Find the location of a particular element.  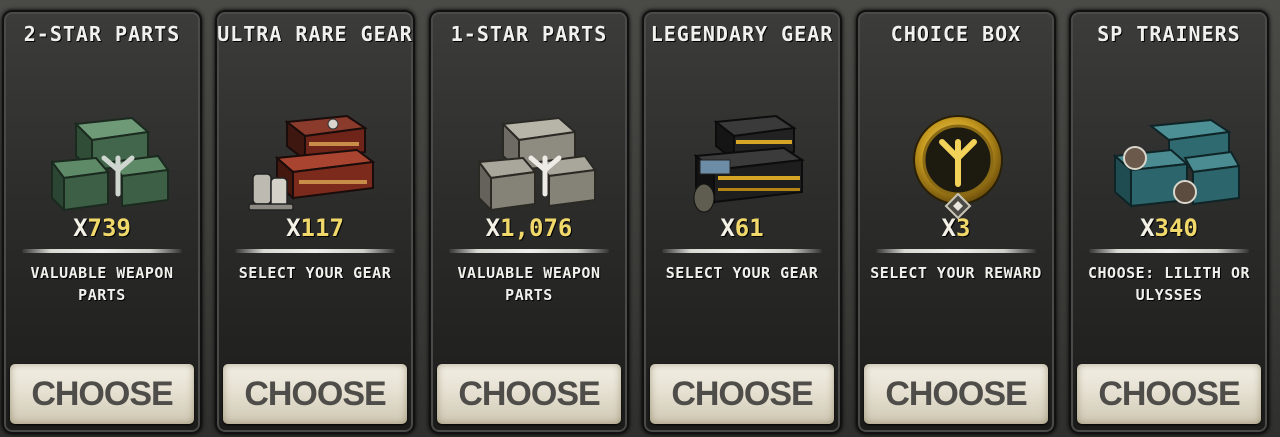

reward-count: X3 is located at coordinates (956, 228).